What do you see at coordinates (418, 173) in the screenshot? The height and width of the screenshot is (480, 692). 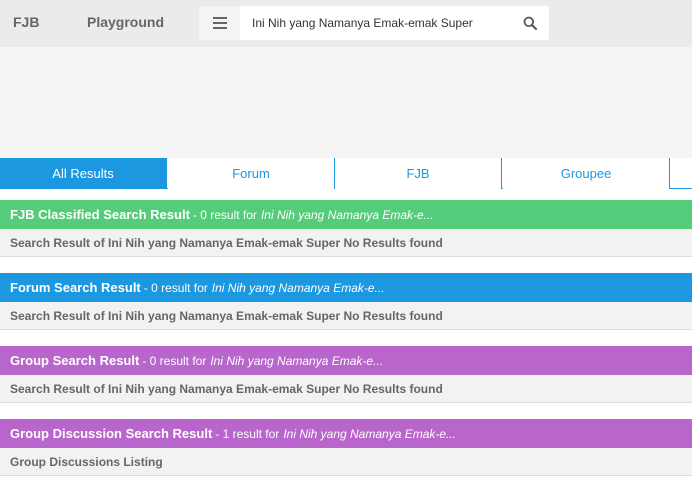 I see `tab-fjb: FJB` at bounding box center [418, 173].